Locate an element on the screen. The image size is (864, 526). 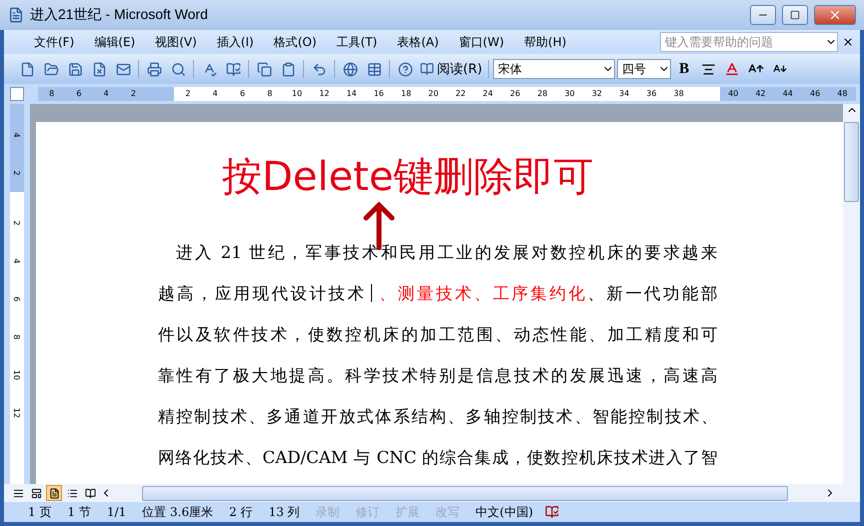
maximize-icon is located at coordinates (795, 15).